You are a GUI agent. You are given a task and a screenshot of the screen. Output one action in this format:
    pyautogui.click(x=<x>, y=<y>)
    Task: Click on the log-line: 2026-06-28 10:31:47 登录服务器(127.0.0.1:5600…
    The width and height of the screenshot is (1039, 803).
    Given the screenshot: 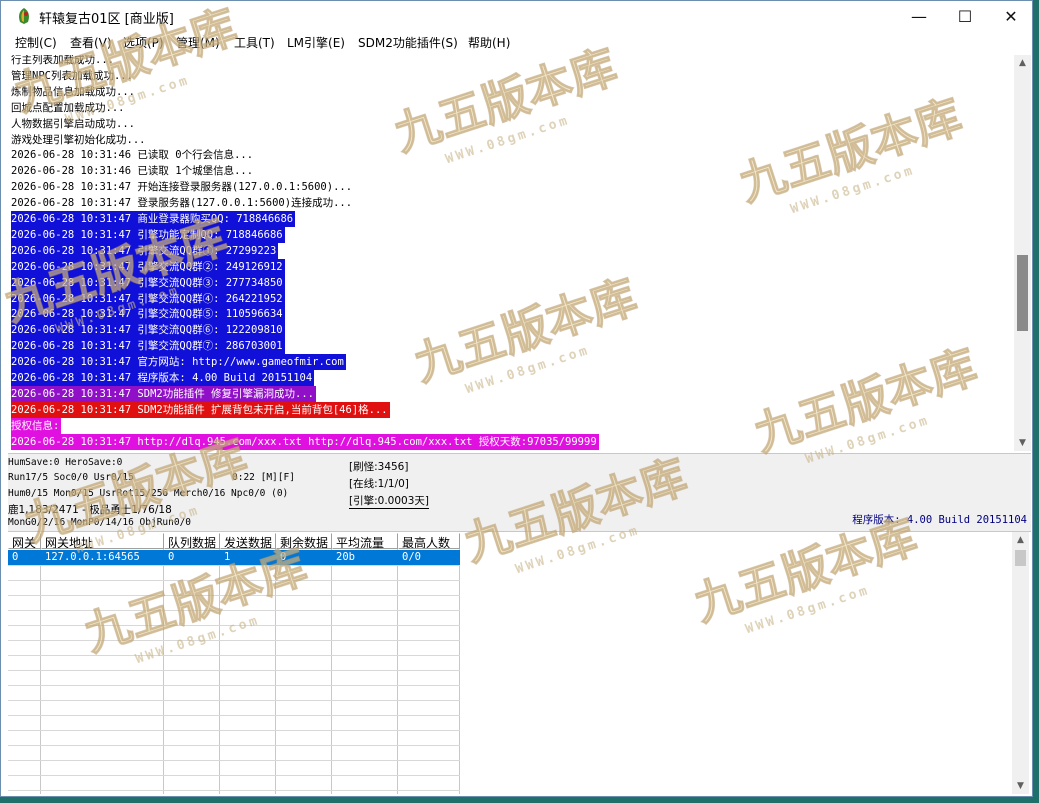 What is the action you would take?
    pyautogui.click(x=183, y=203)
    